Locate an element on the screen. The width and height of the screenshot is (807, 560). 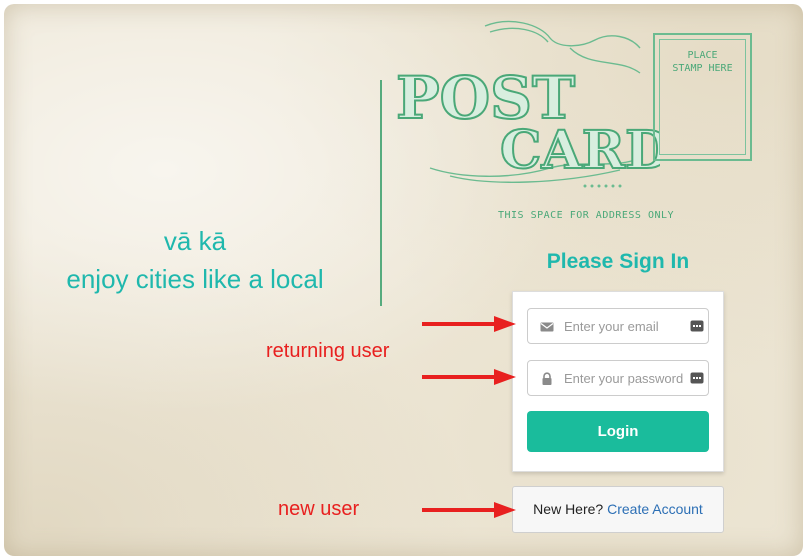
signin-title: Please Sign In is located at coordinates (618, 261).